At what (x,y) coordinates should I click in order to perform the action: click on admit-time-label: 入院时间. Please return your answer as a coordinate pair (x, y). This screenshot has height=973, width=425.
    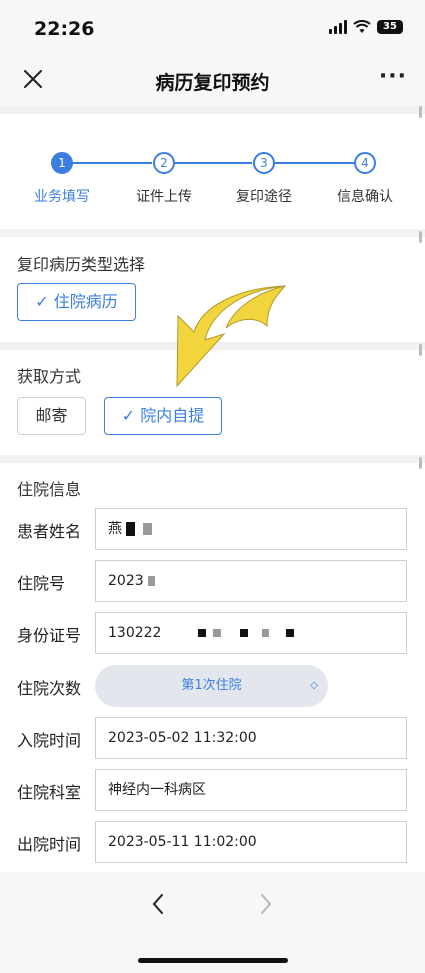
    Looking at the image, I should click on (49, 740).